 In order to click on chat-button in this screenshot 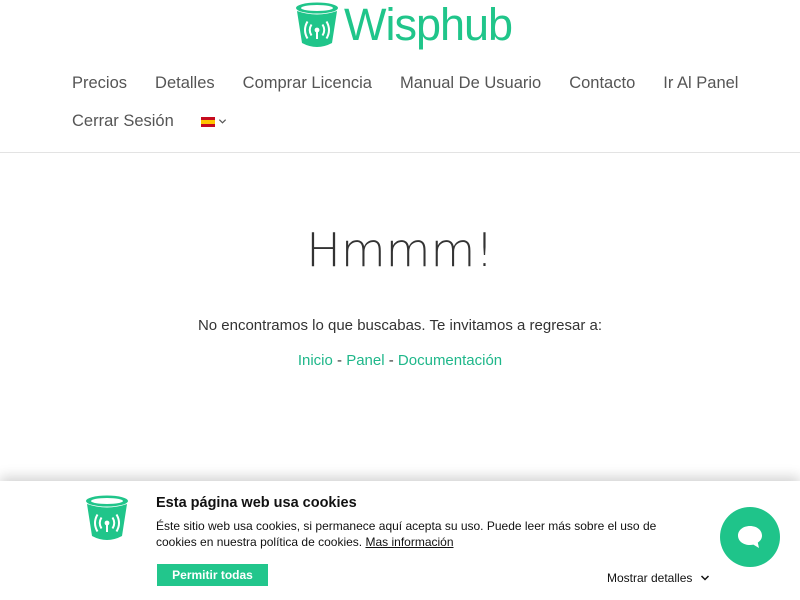, I will do `click(750, 537)`.